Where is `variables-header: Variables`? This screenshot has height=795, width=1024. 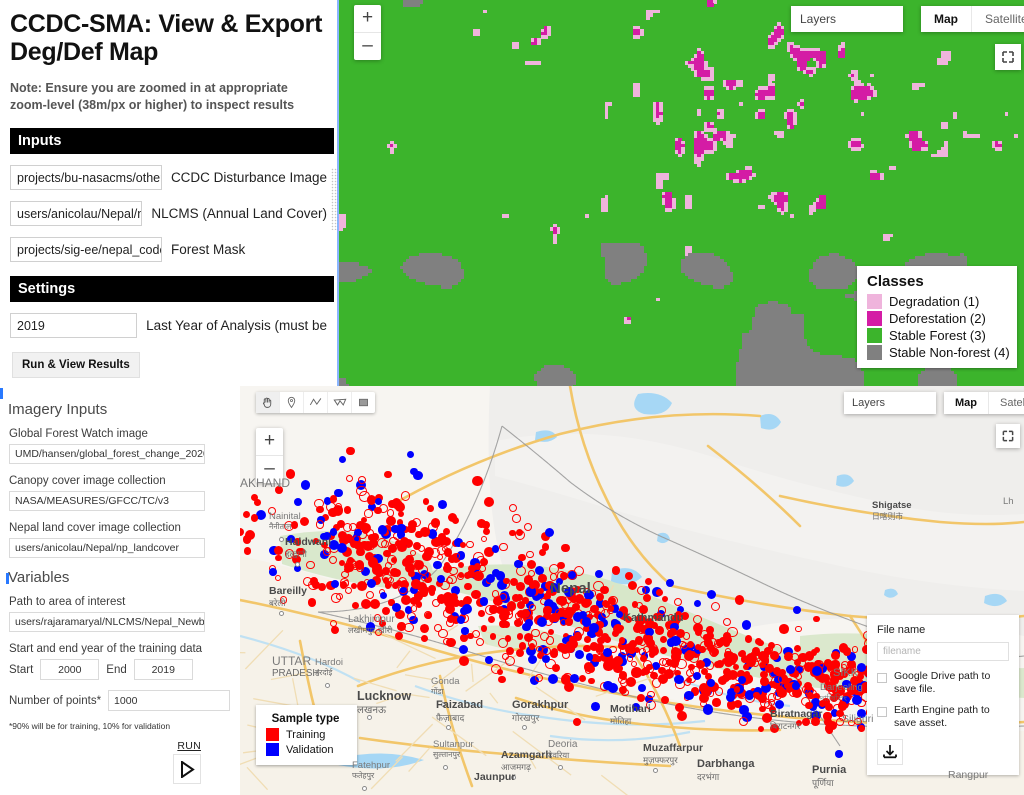 variables-header: Variables is located at coordinates (39, 577).